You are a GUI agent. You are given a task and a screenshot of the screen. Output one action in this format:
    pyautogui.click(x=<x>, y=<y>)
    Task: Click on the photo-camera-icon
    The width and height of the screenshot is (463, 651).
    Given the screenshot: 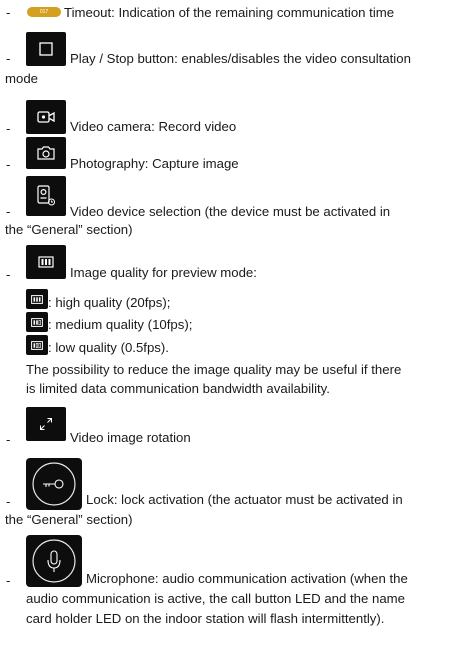 What is the action you would take?
    pyautogui.click(x=46, y=153)
    